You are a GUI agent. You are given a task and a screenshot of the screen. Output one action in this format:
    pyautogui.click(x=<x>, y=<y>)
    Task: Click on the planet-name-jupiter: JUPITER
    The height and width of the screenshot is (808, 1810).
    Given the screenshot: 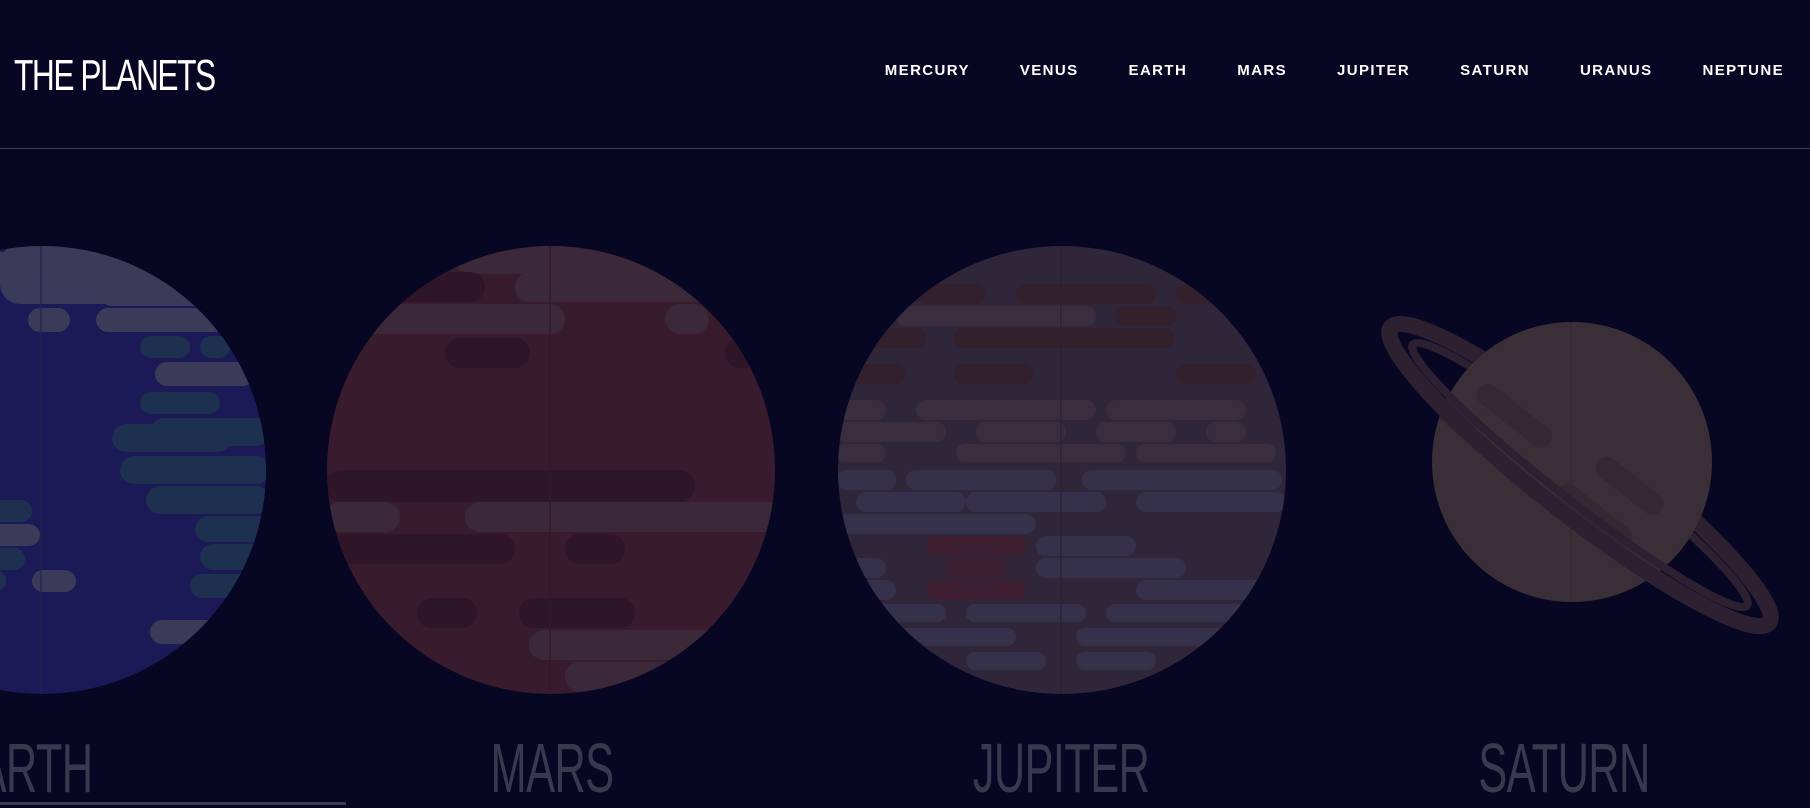 What is the action you would take?
    pyautogui.click(x=1061, y=768)
    